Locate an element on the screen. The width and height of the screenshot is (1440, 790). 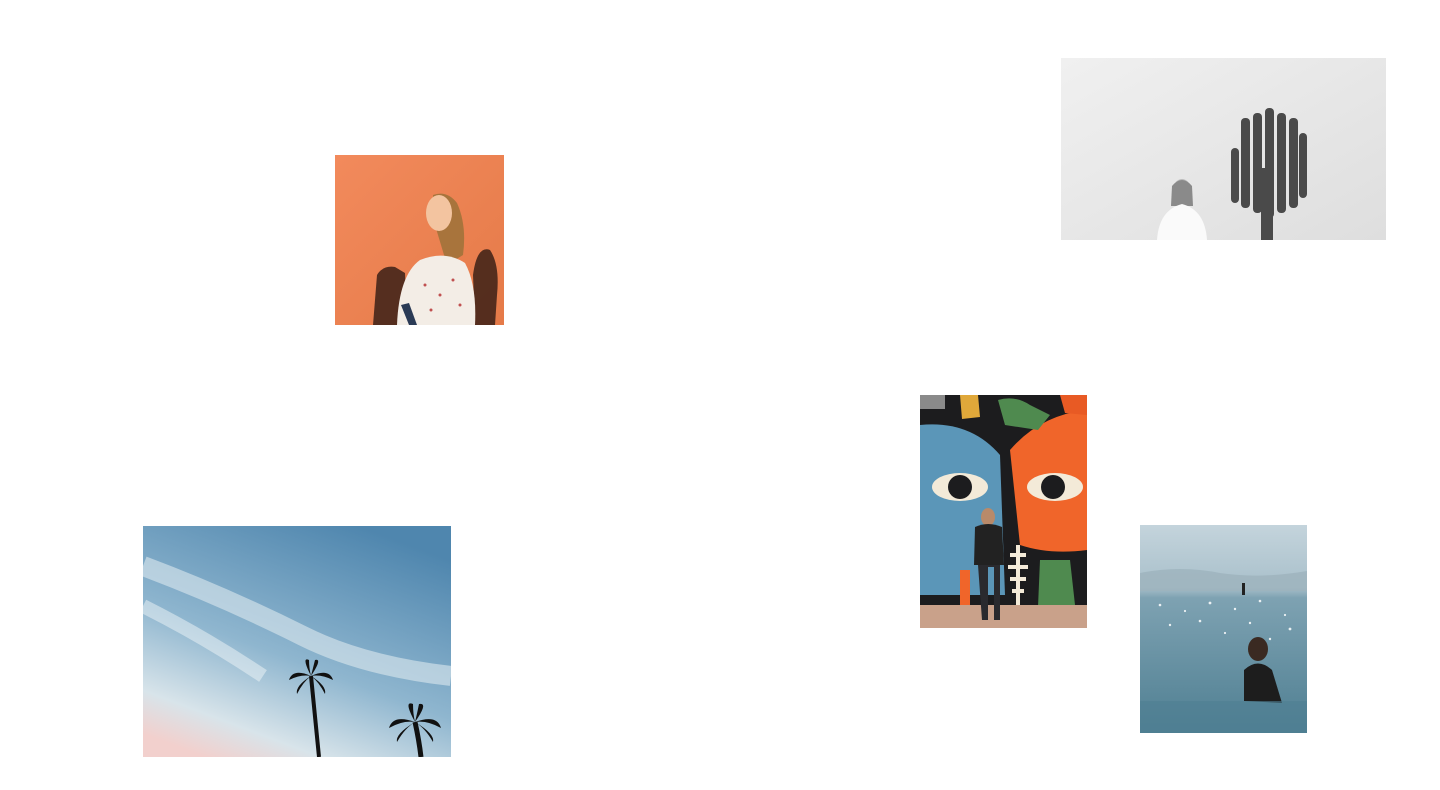
woman-mural-photo is located at coordinates (1003, 511).